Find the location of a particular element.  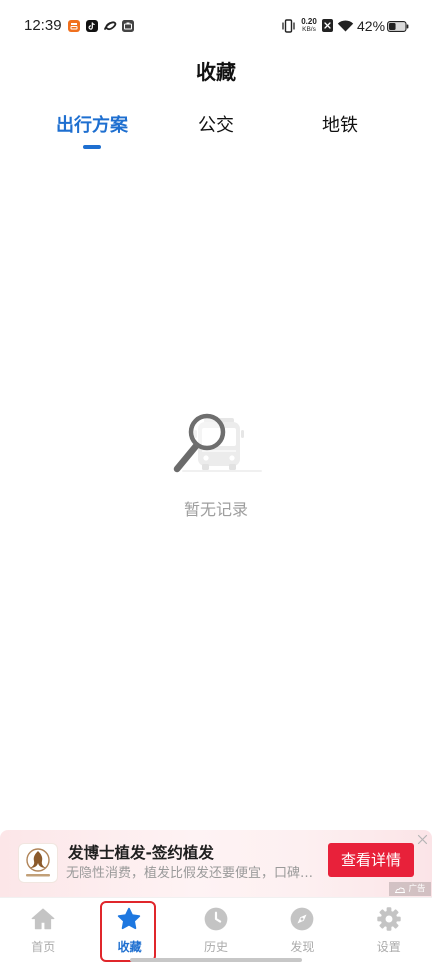

ad-banner: 发博士植发-签约植发 无隐性消费，植发比假发还要便宜，口碑… 查看详情 广告 is located at coordinates (216, 863).